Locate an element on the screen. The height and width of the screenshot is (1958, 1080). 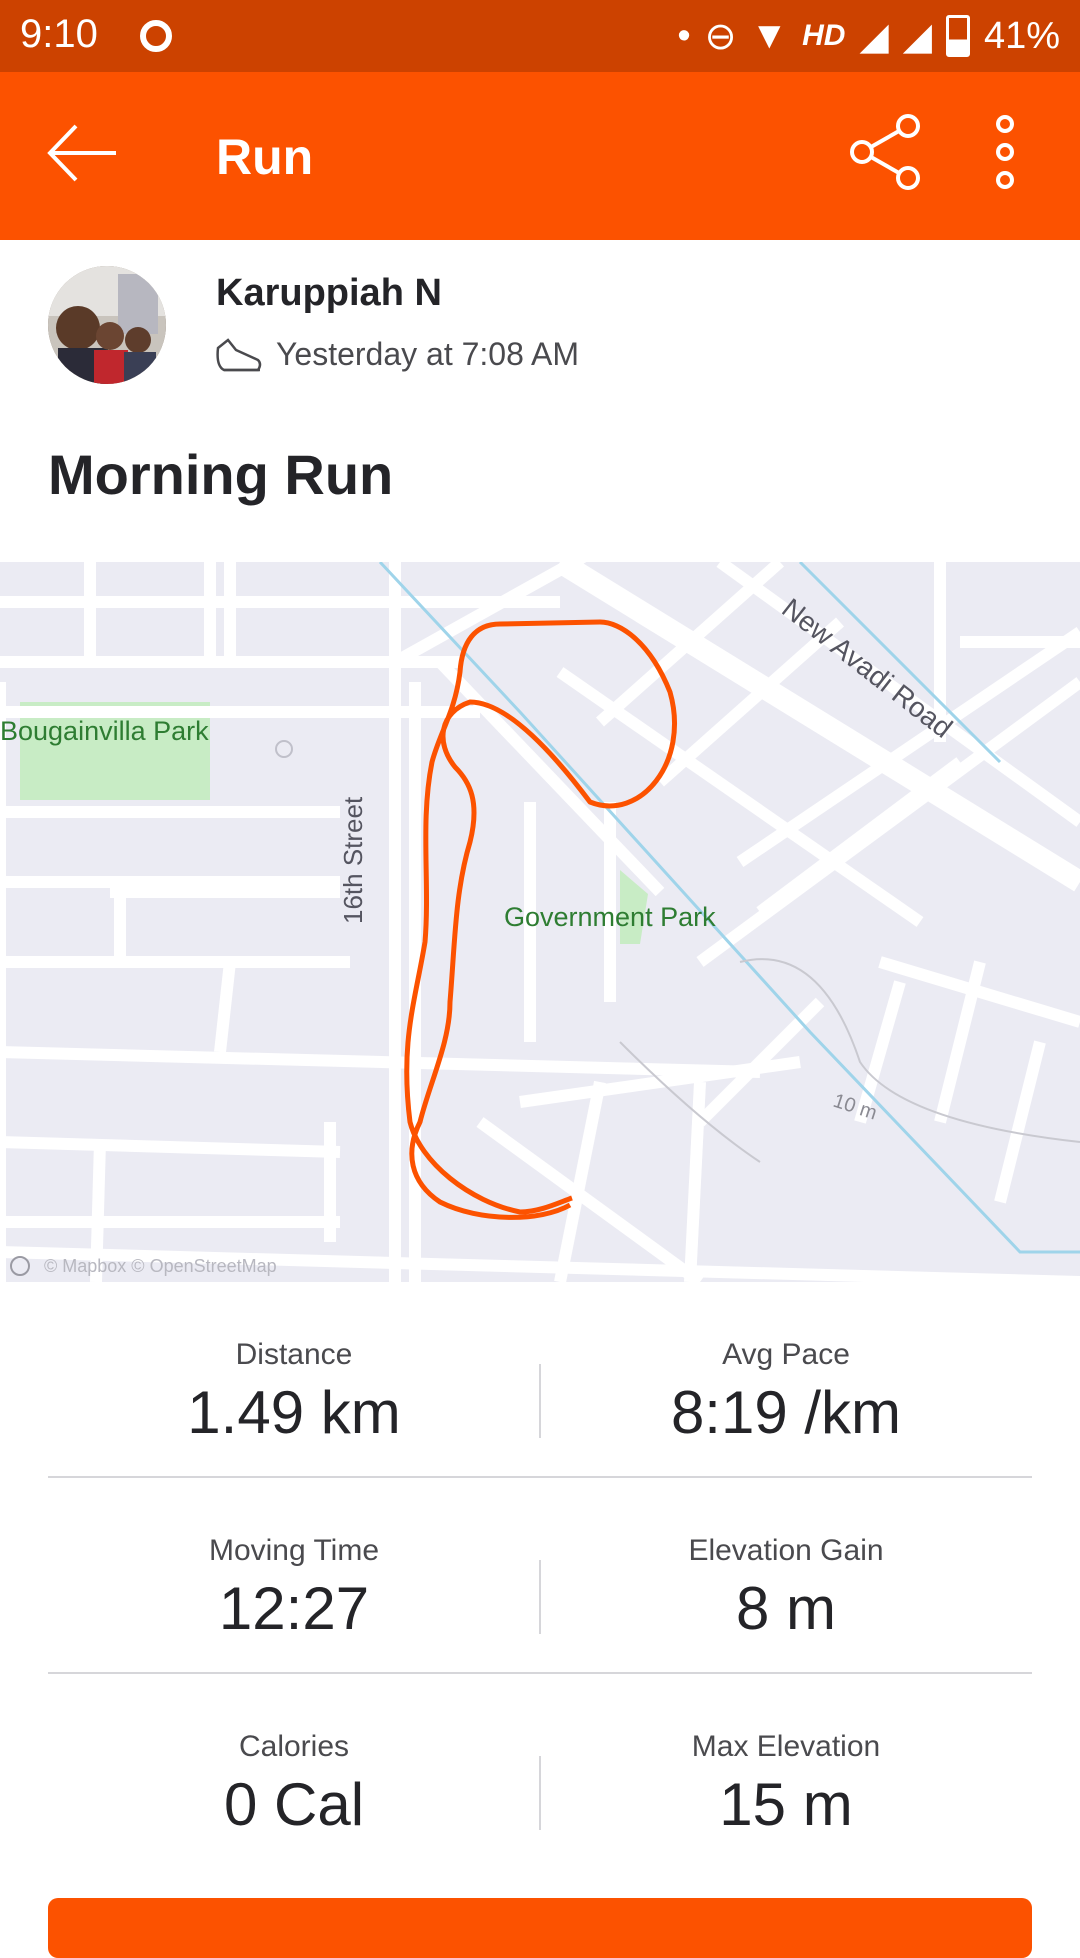
status-icons: • ⊖ ▼ HD ◢ ◢ 41% is located at coordinates (868, 36).